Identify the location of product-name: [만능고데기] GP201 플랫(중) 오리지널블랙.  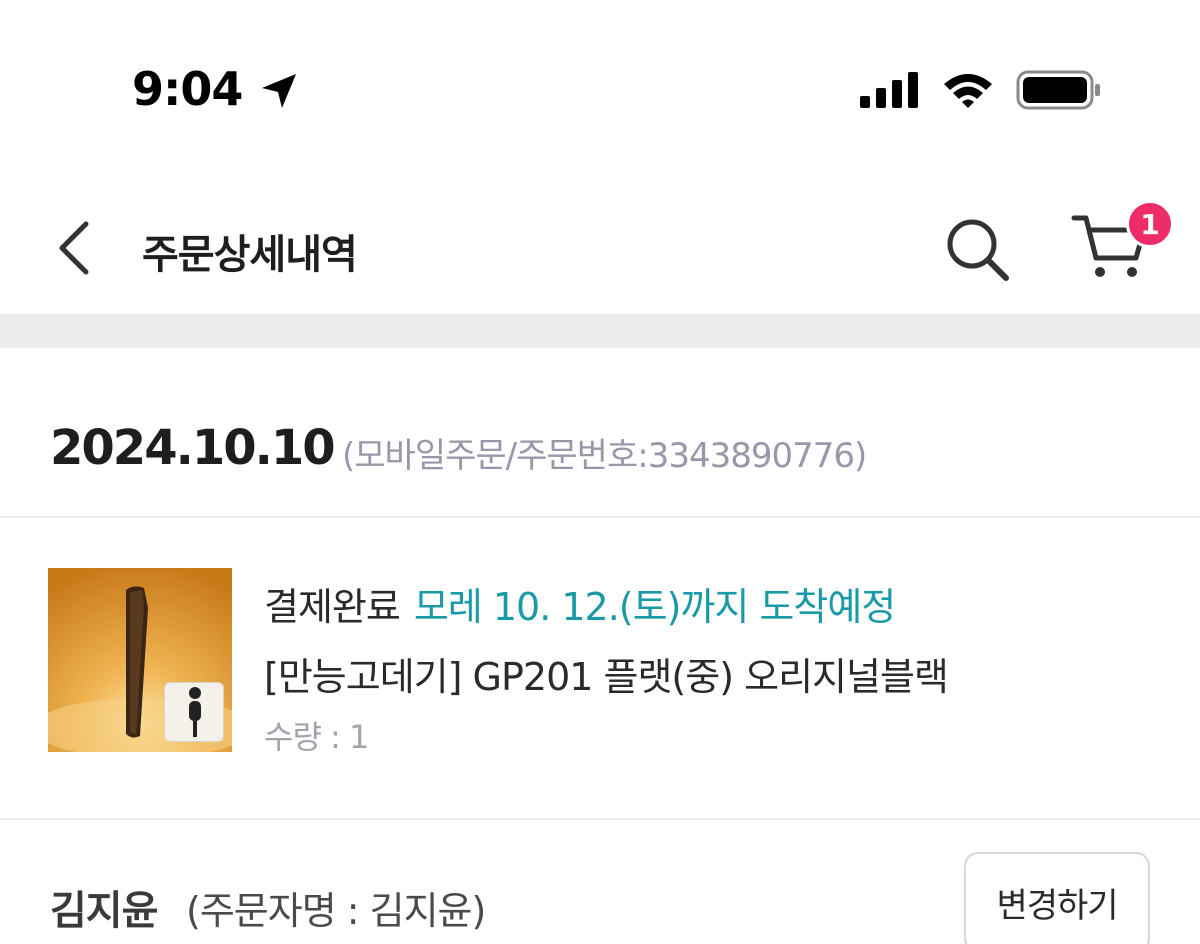
(606, 673).